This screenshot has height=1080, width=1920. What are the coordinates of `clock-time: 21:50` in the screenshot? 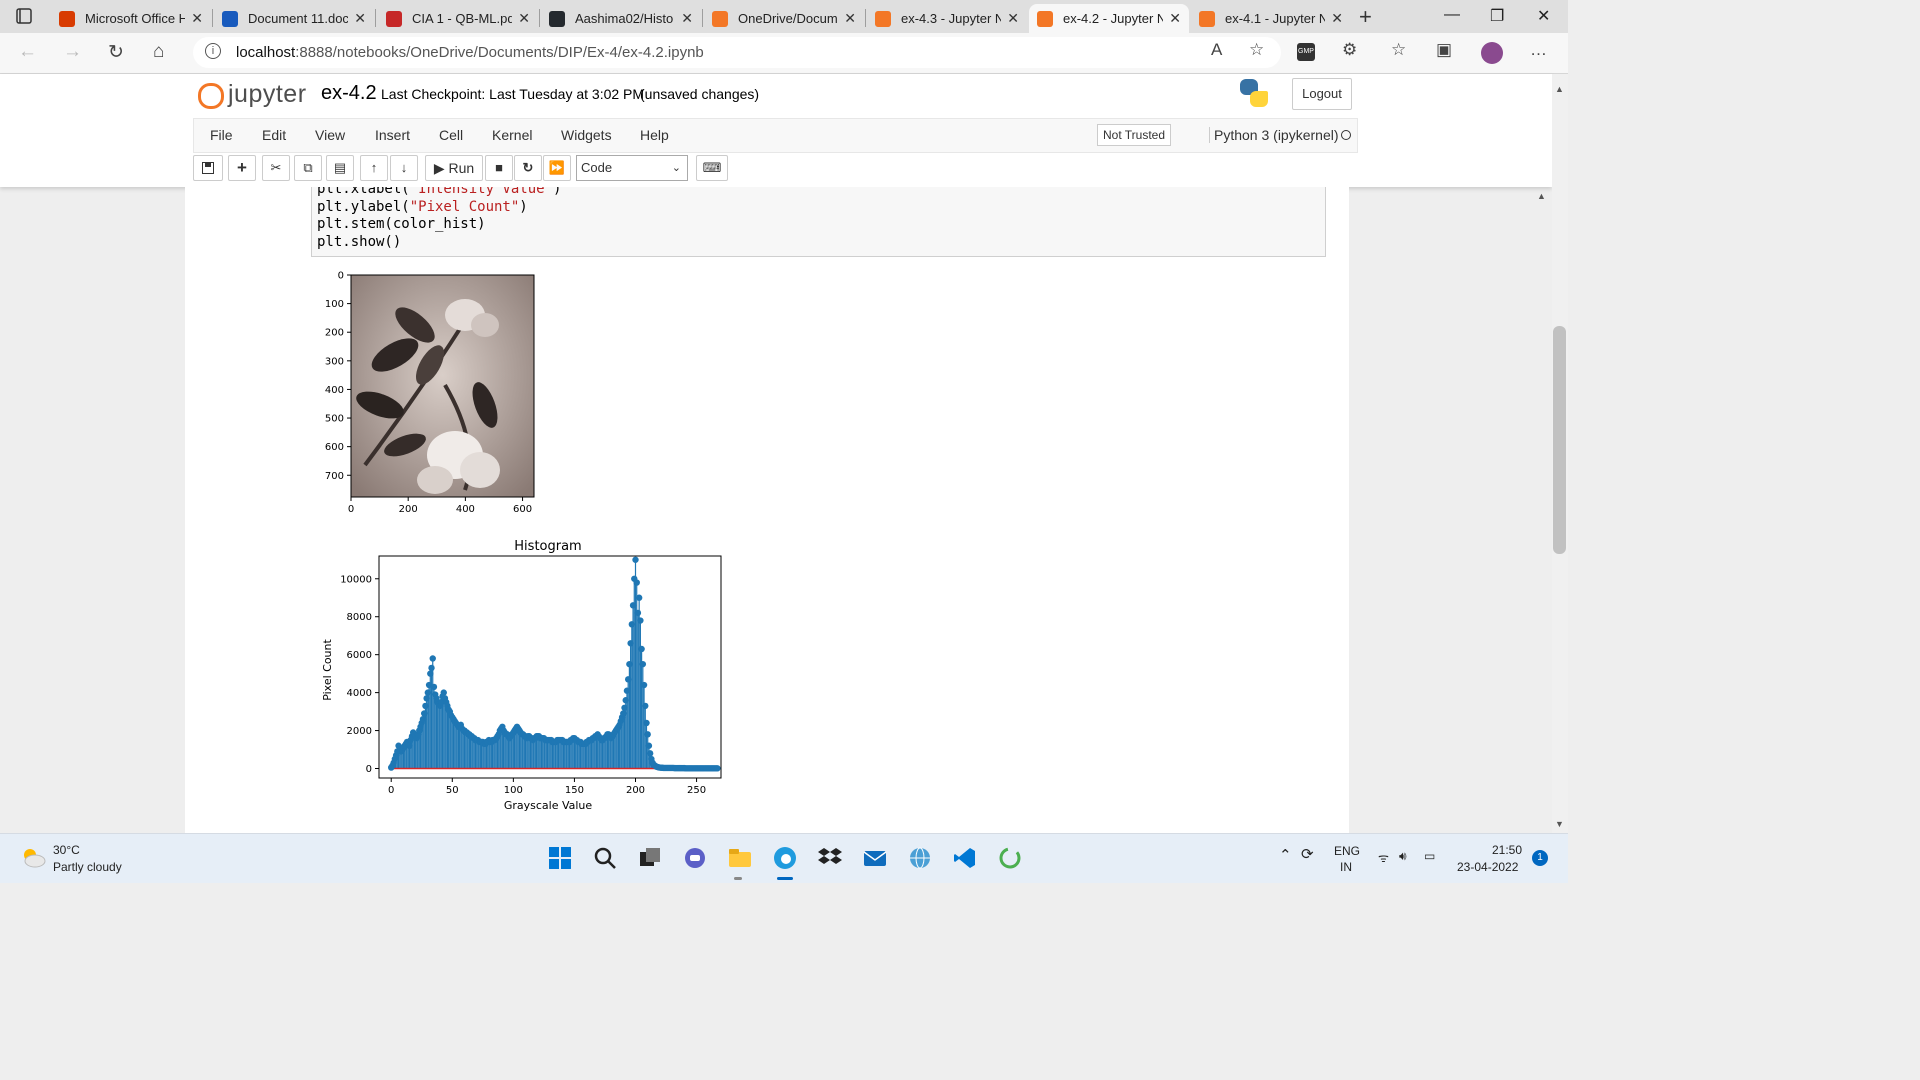 It's located at (1507, 850).